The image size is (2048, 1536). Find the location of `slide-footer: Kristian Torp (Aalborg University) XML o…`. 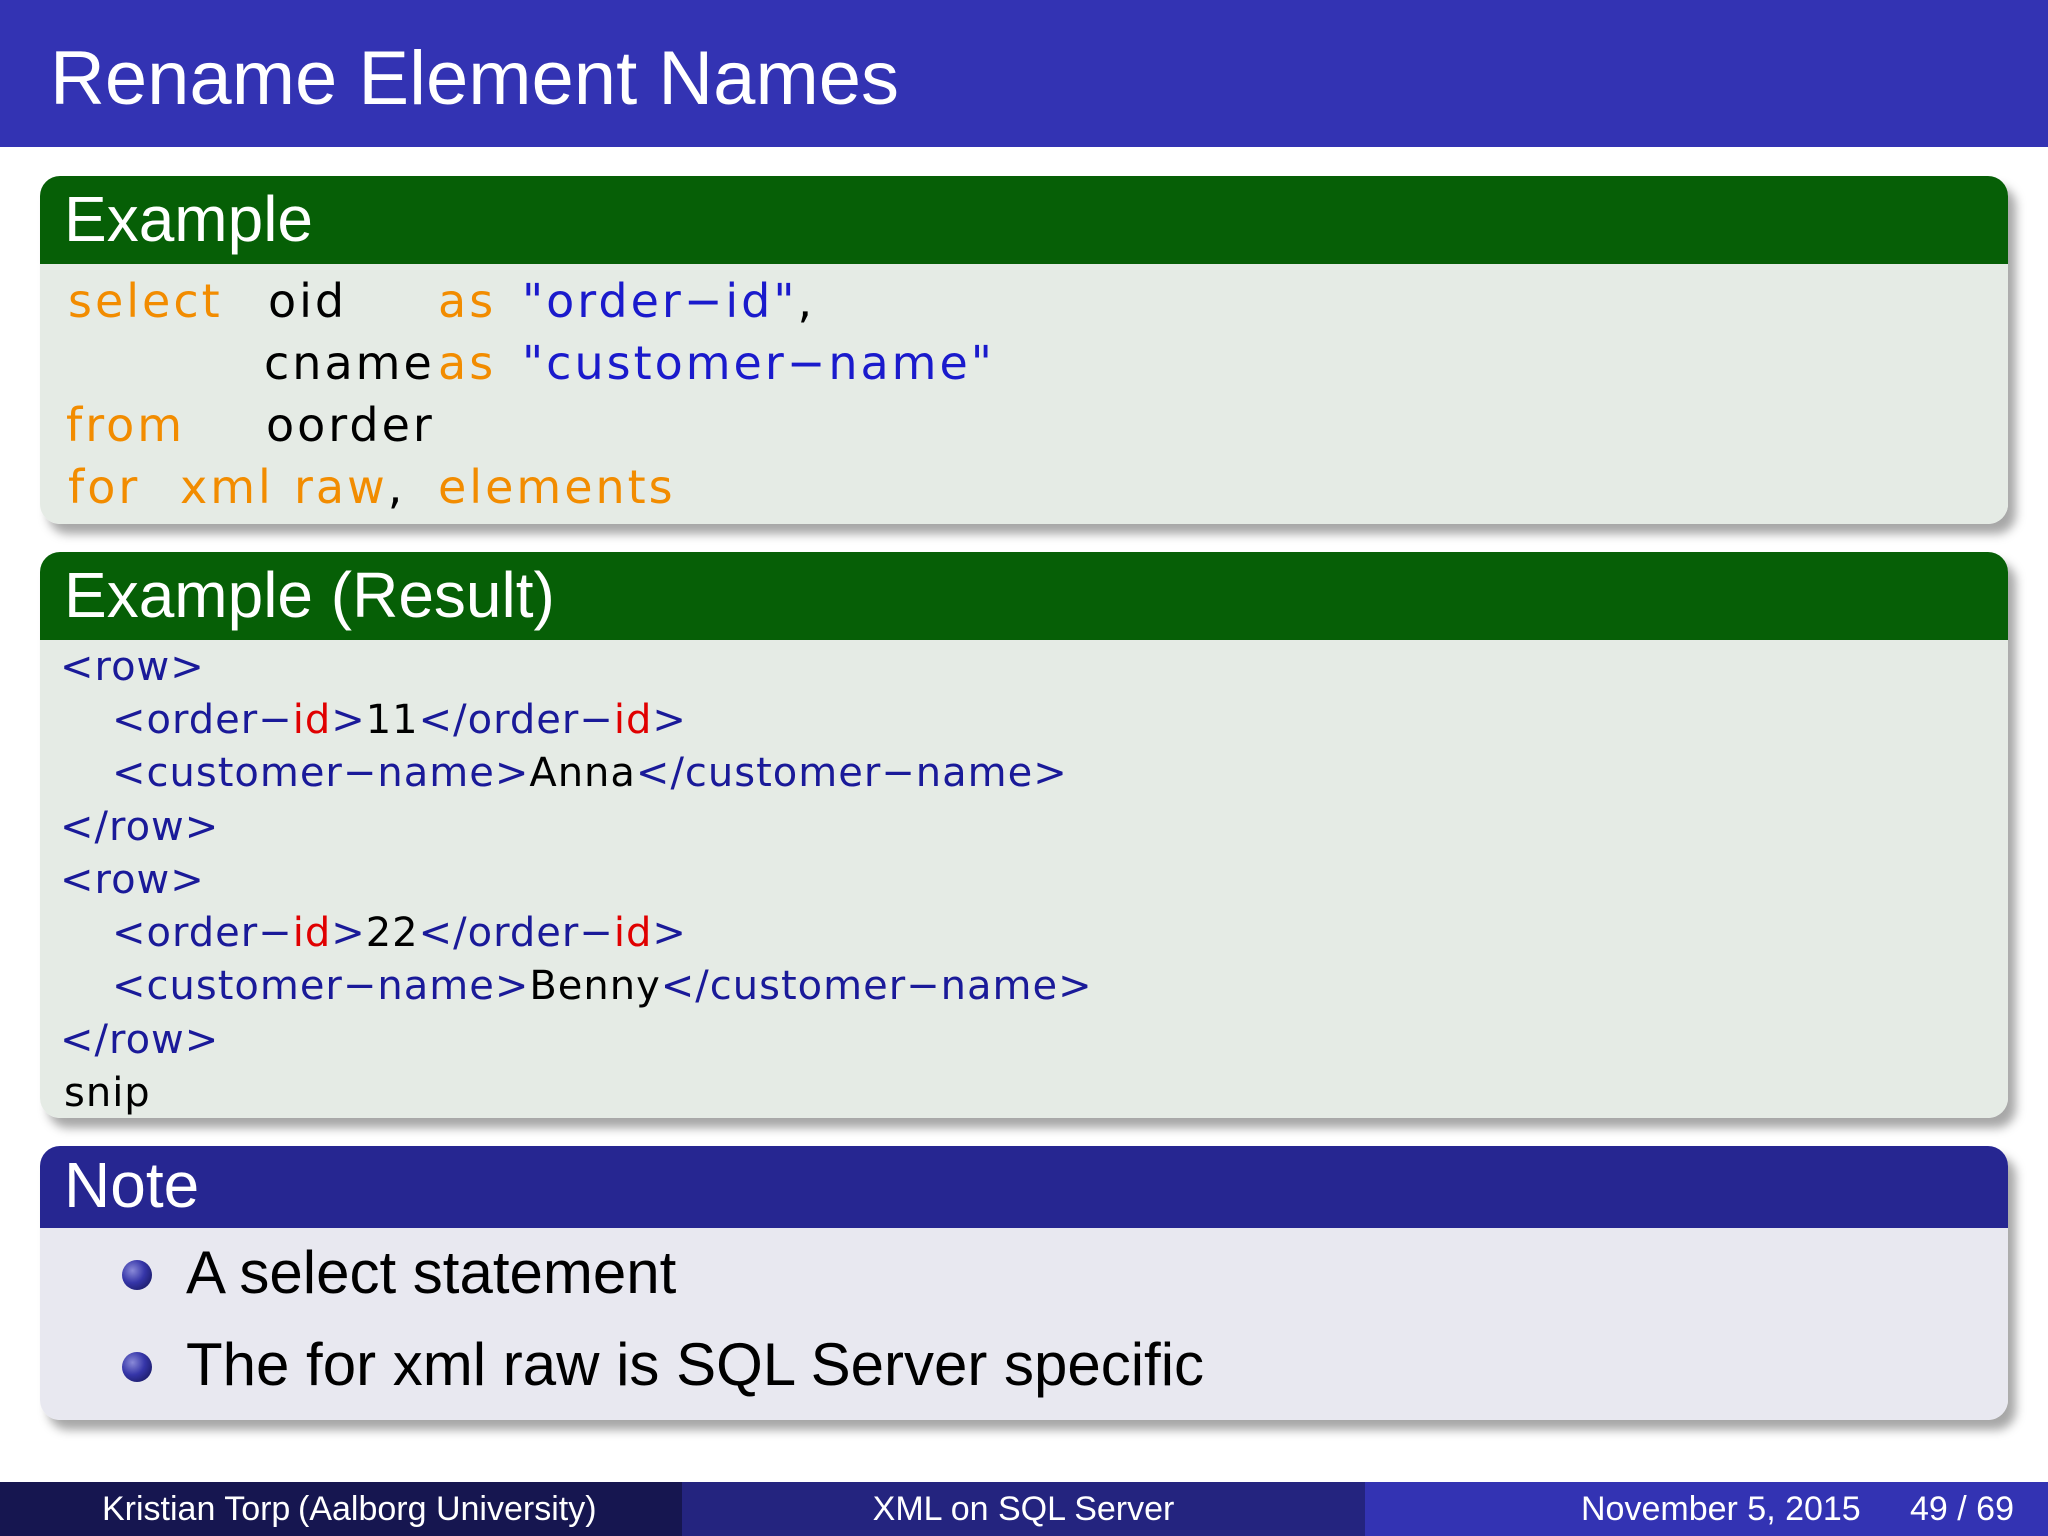

slide-footer: Kristian Torp (Aalborg University) XML o… is located at coordinates (1024, 1509).